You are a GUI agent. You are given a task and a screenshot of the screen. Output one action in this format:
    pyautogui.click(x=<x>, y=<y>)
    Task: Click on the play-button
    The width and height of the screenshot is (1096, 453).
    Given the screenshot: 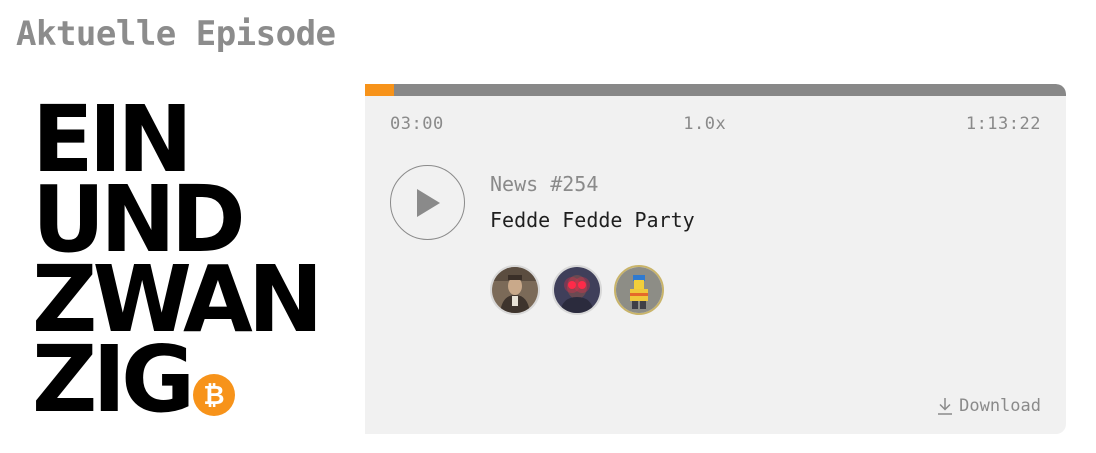 What is the action you would take?
    pyautogui.click(x=427, y=202)
    